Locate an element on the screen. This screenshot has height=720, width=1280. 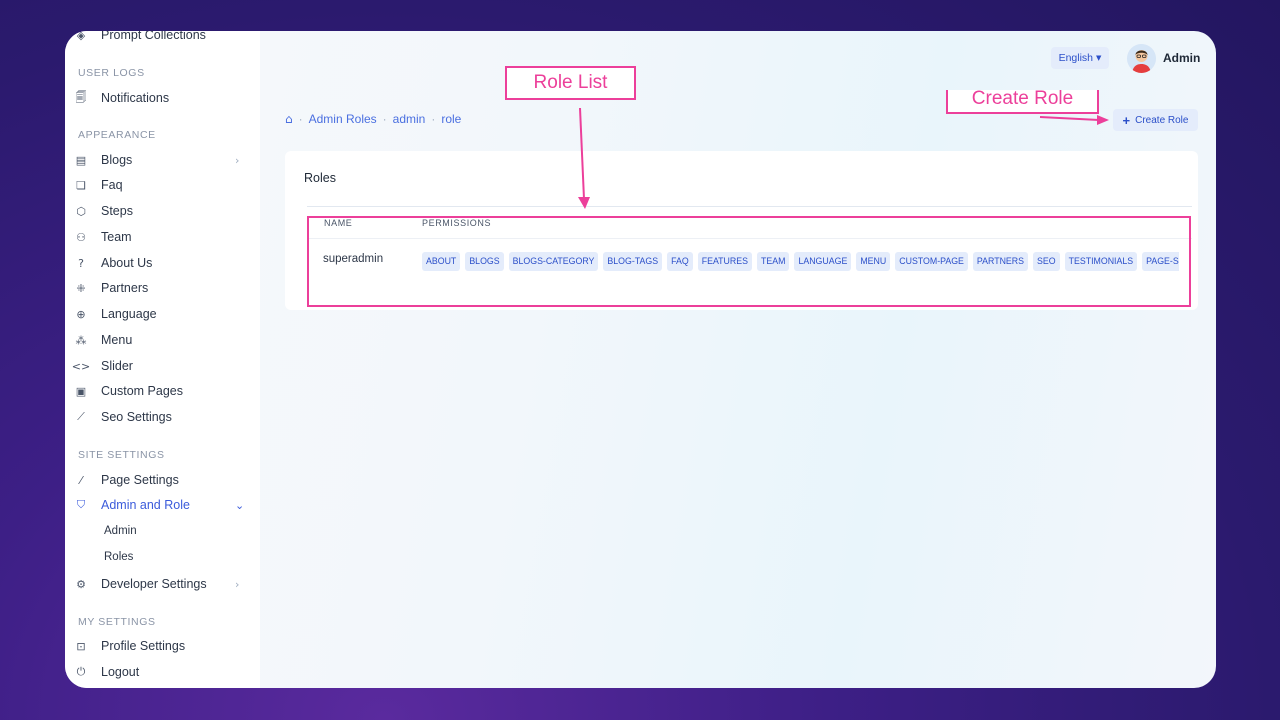
role-list-arrowhead is located at coordinates (584, 203).